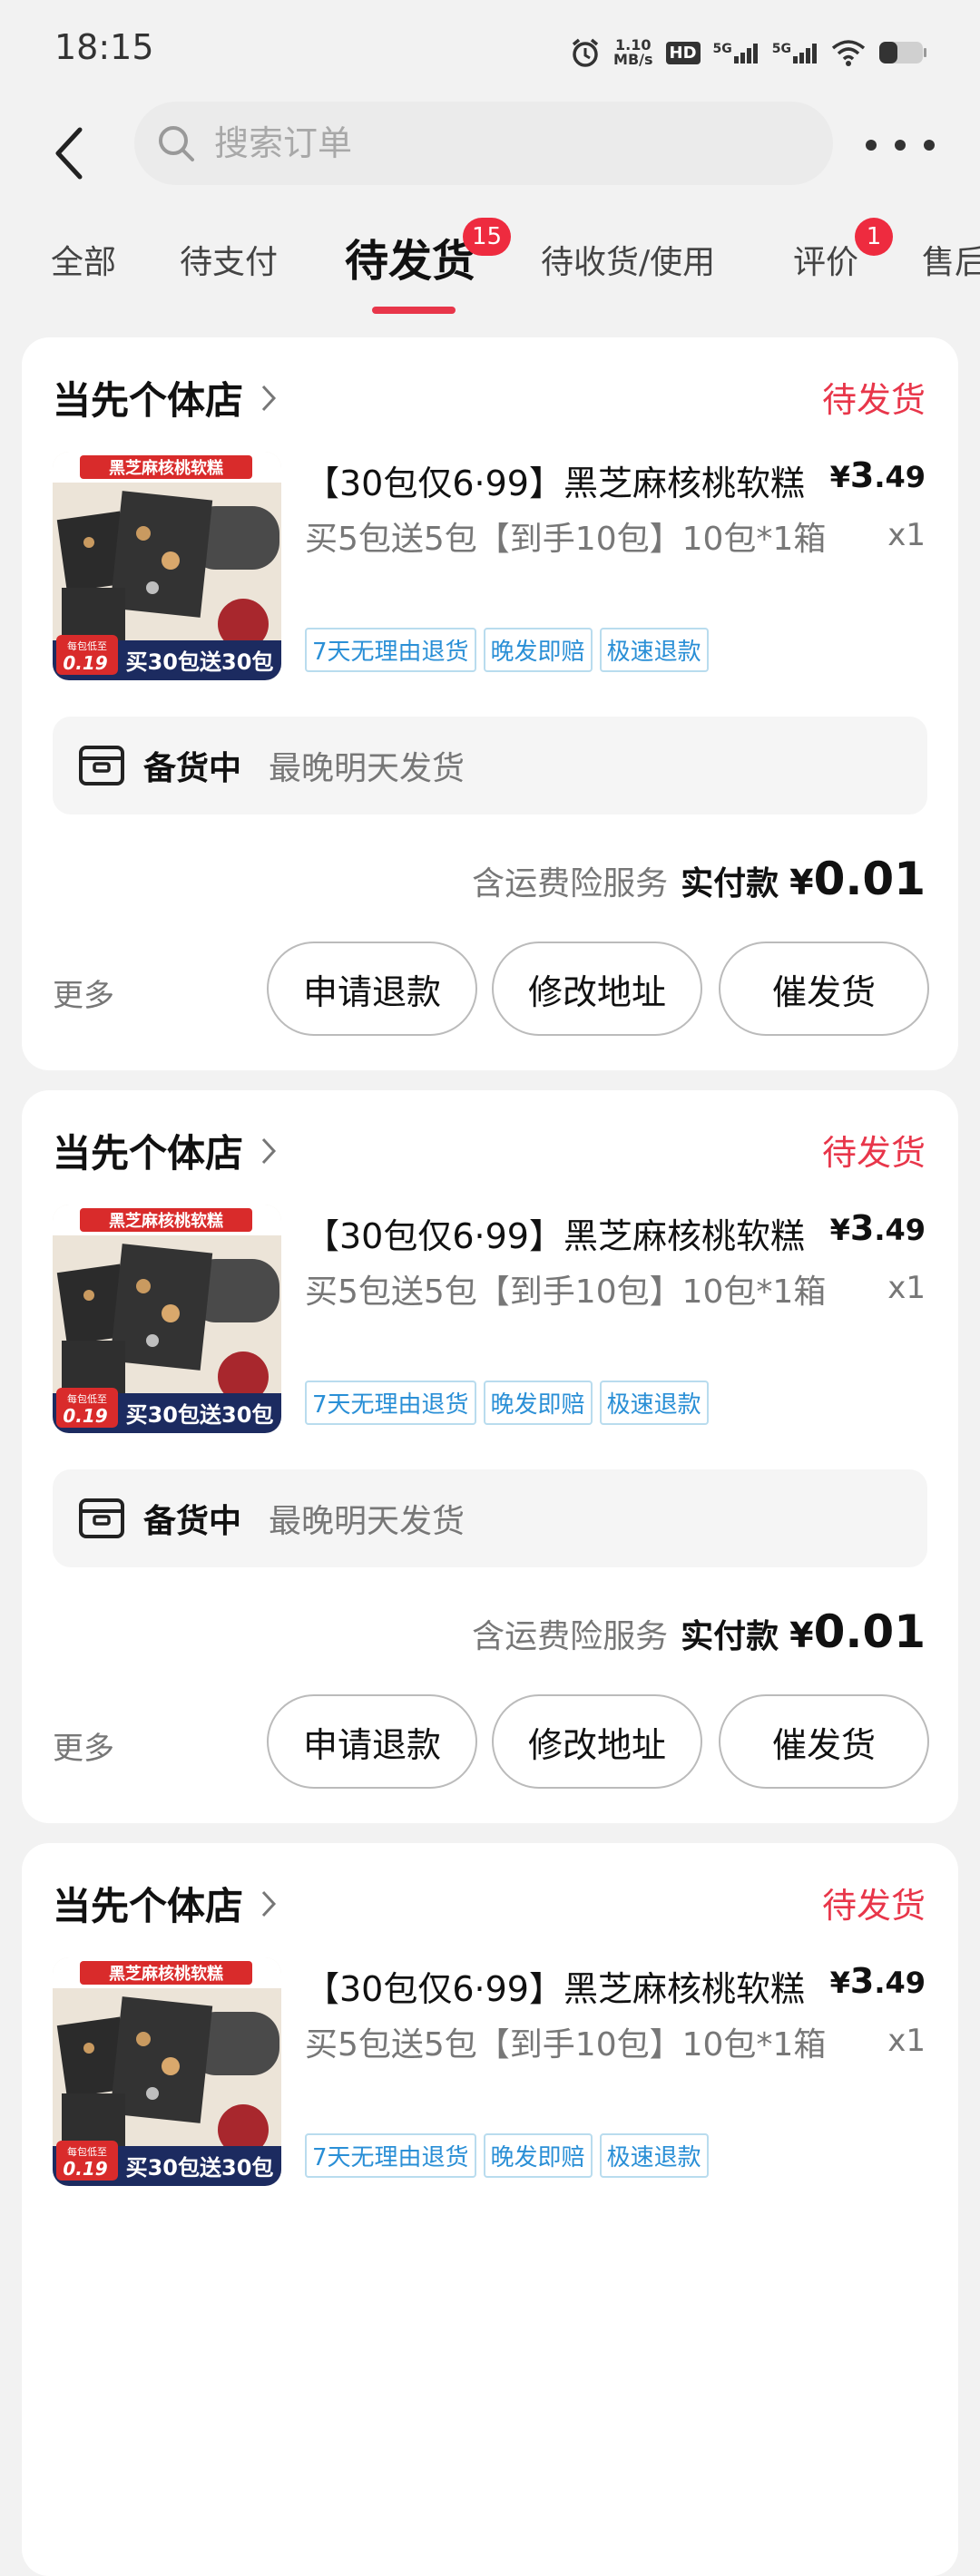 The width and height of the screenshot is (980, 2576). Describe the element at coordinates (101, 765) in the screenshot. I see `box-icon` at that location.